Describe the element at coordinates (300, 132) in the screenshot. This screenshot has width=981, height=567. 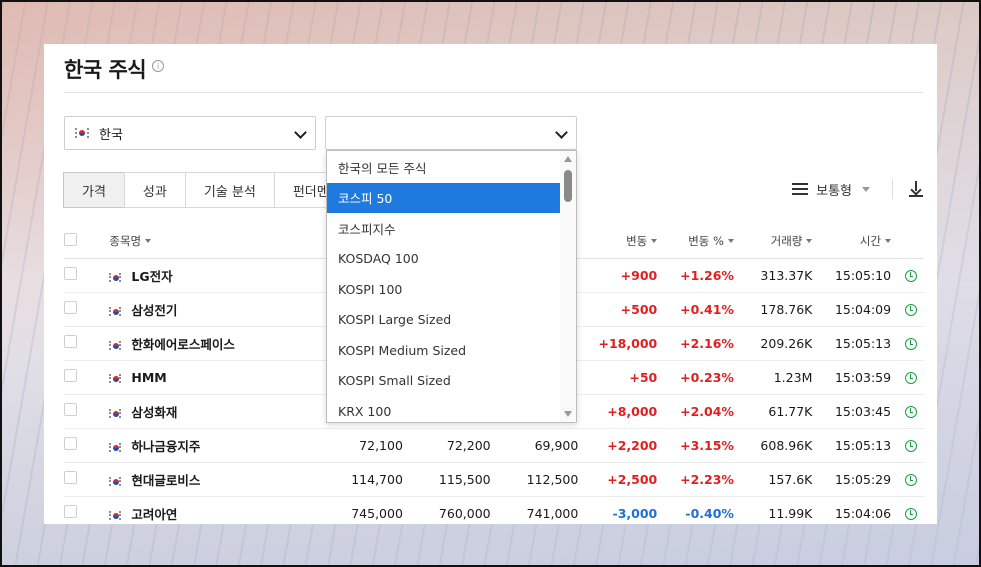
I see `chevron-down-icon` at that location.